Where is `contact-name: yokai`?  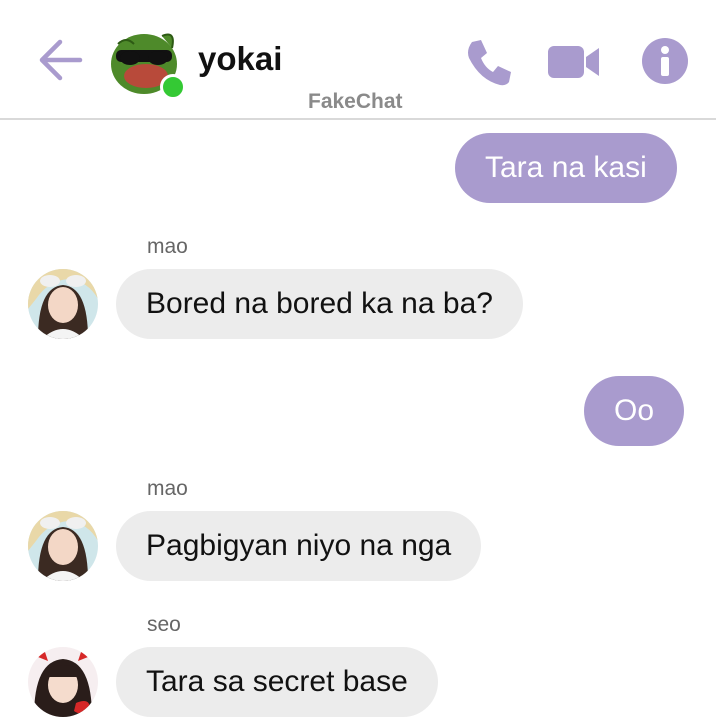 contact-name: yokai is located at coordinates (240, 59).